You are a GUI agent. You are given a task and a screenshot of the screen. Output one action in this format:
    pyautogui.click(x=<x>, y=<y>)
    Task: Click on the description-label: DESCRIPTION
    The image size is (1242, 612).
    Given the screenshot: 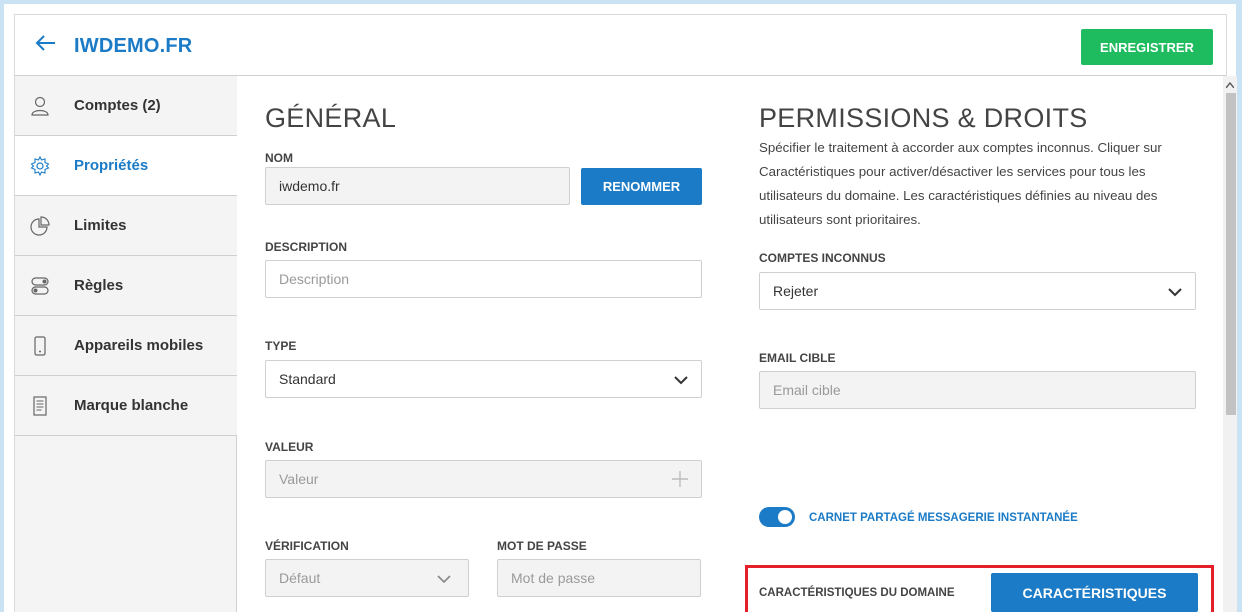 What is the action you would take?
    pyautogui.click(x=306, y=247)
    